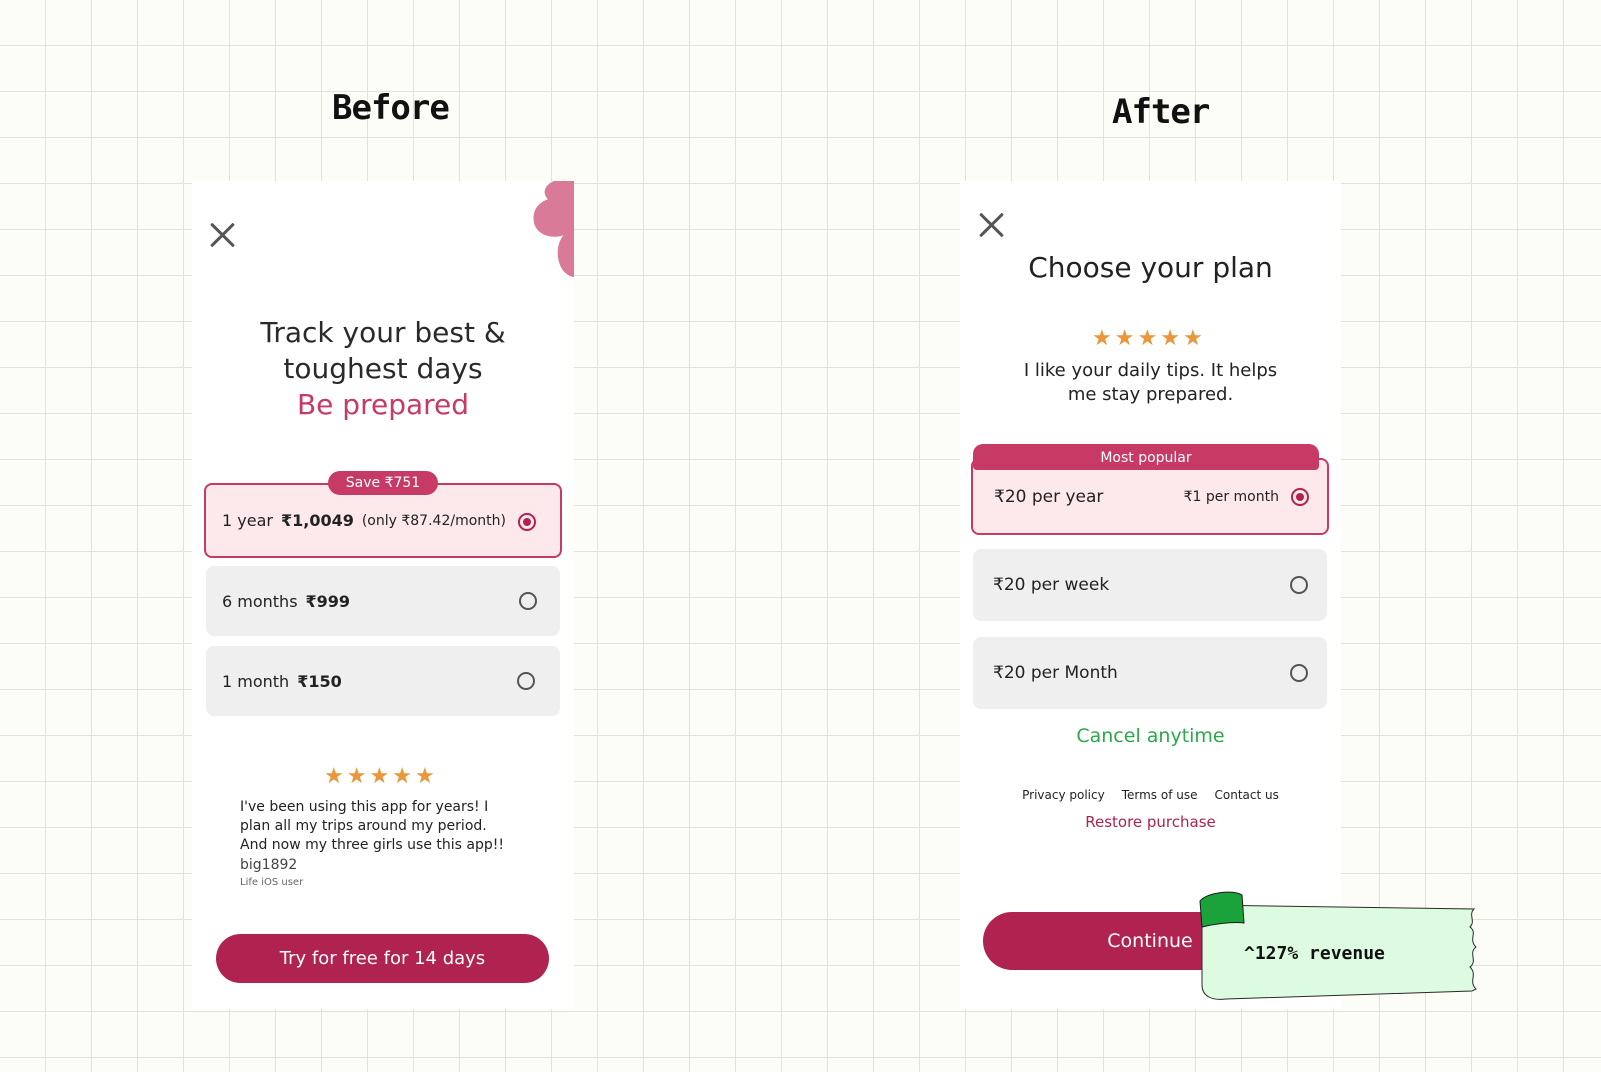 The image size is (1601, 1072). I want to click on plan-duration: 1 month, so click(256, 681).